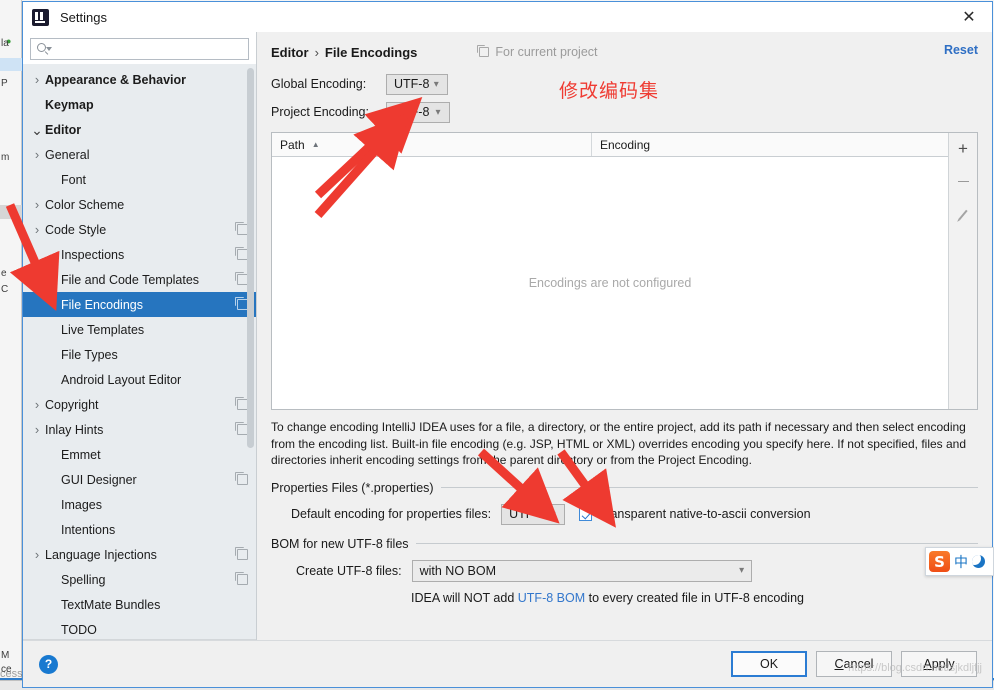 Image resolution: width=994 pixels, height=690 pixels. I want to click on sidebar-item-textmate-bundles: TextMate Bundles, so click(139, 604).